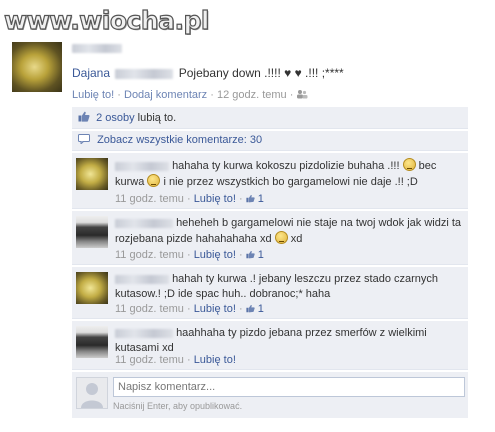 The image size is (495, 432). I want to click on current-user-avatar, so click(92, 393).